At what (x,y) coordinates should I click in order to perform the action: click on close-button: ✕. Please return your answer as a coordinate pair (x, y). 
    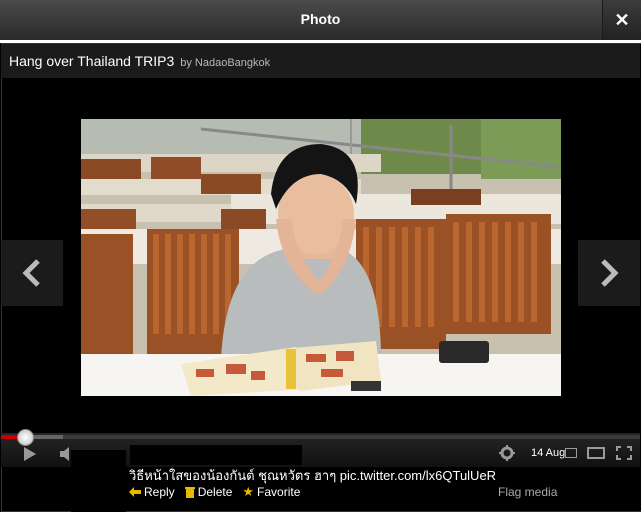
    Looking at the image, I should click on (621, 20).